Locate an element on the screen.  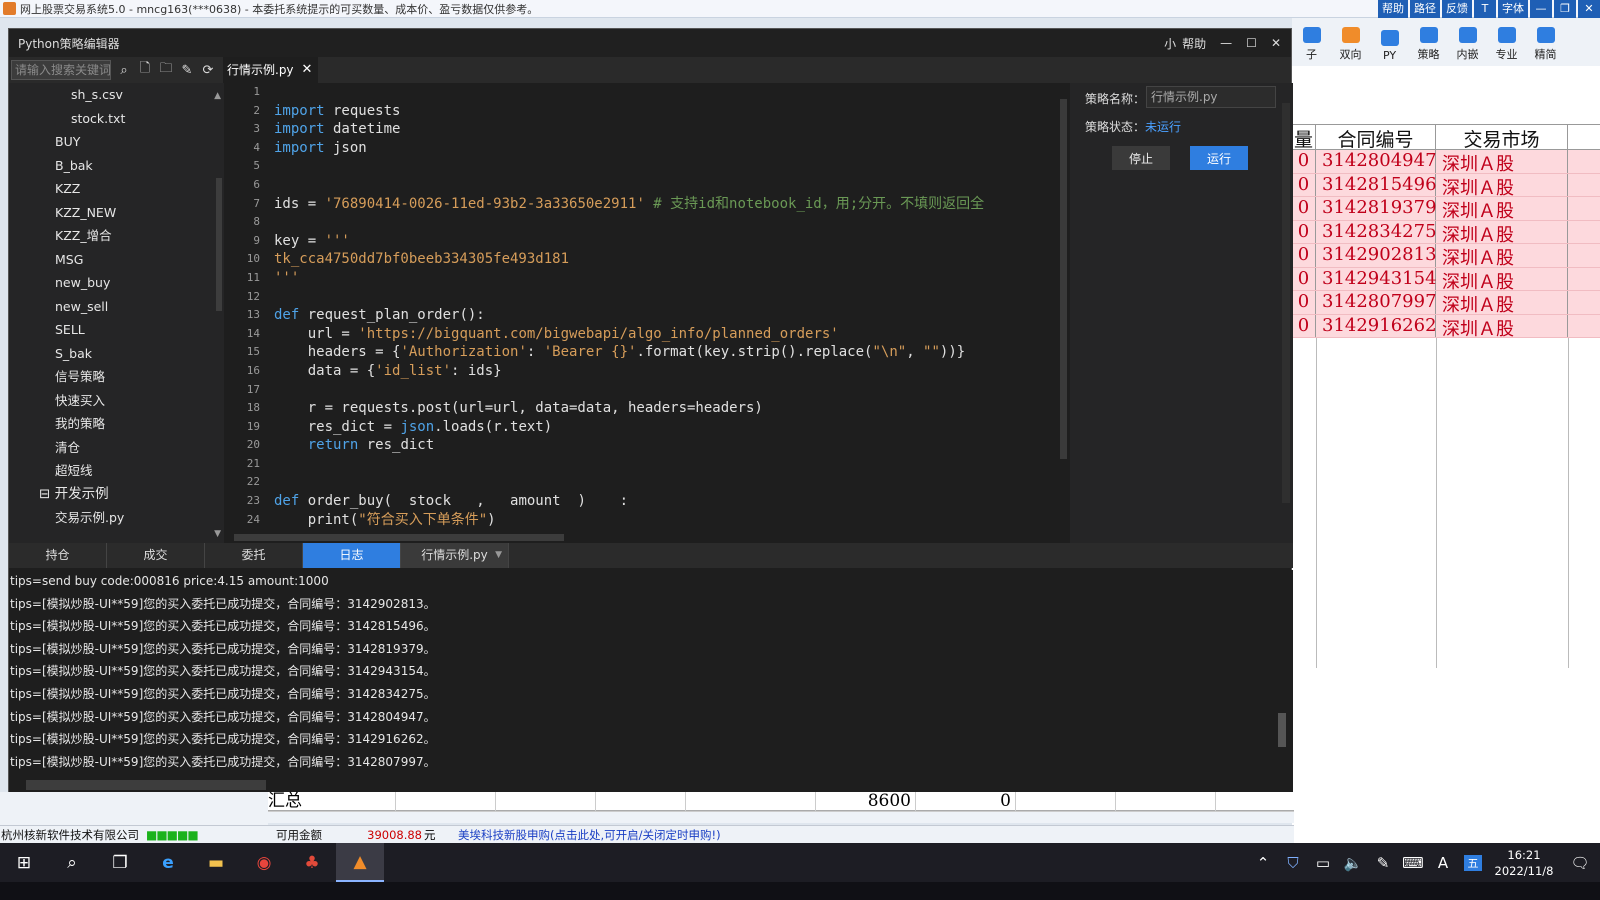
help-button: 帮助 is located at coordinates (1393, 9).